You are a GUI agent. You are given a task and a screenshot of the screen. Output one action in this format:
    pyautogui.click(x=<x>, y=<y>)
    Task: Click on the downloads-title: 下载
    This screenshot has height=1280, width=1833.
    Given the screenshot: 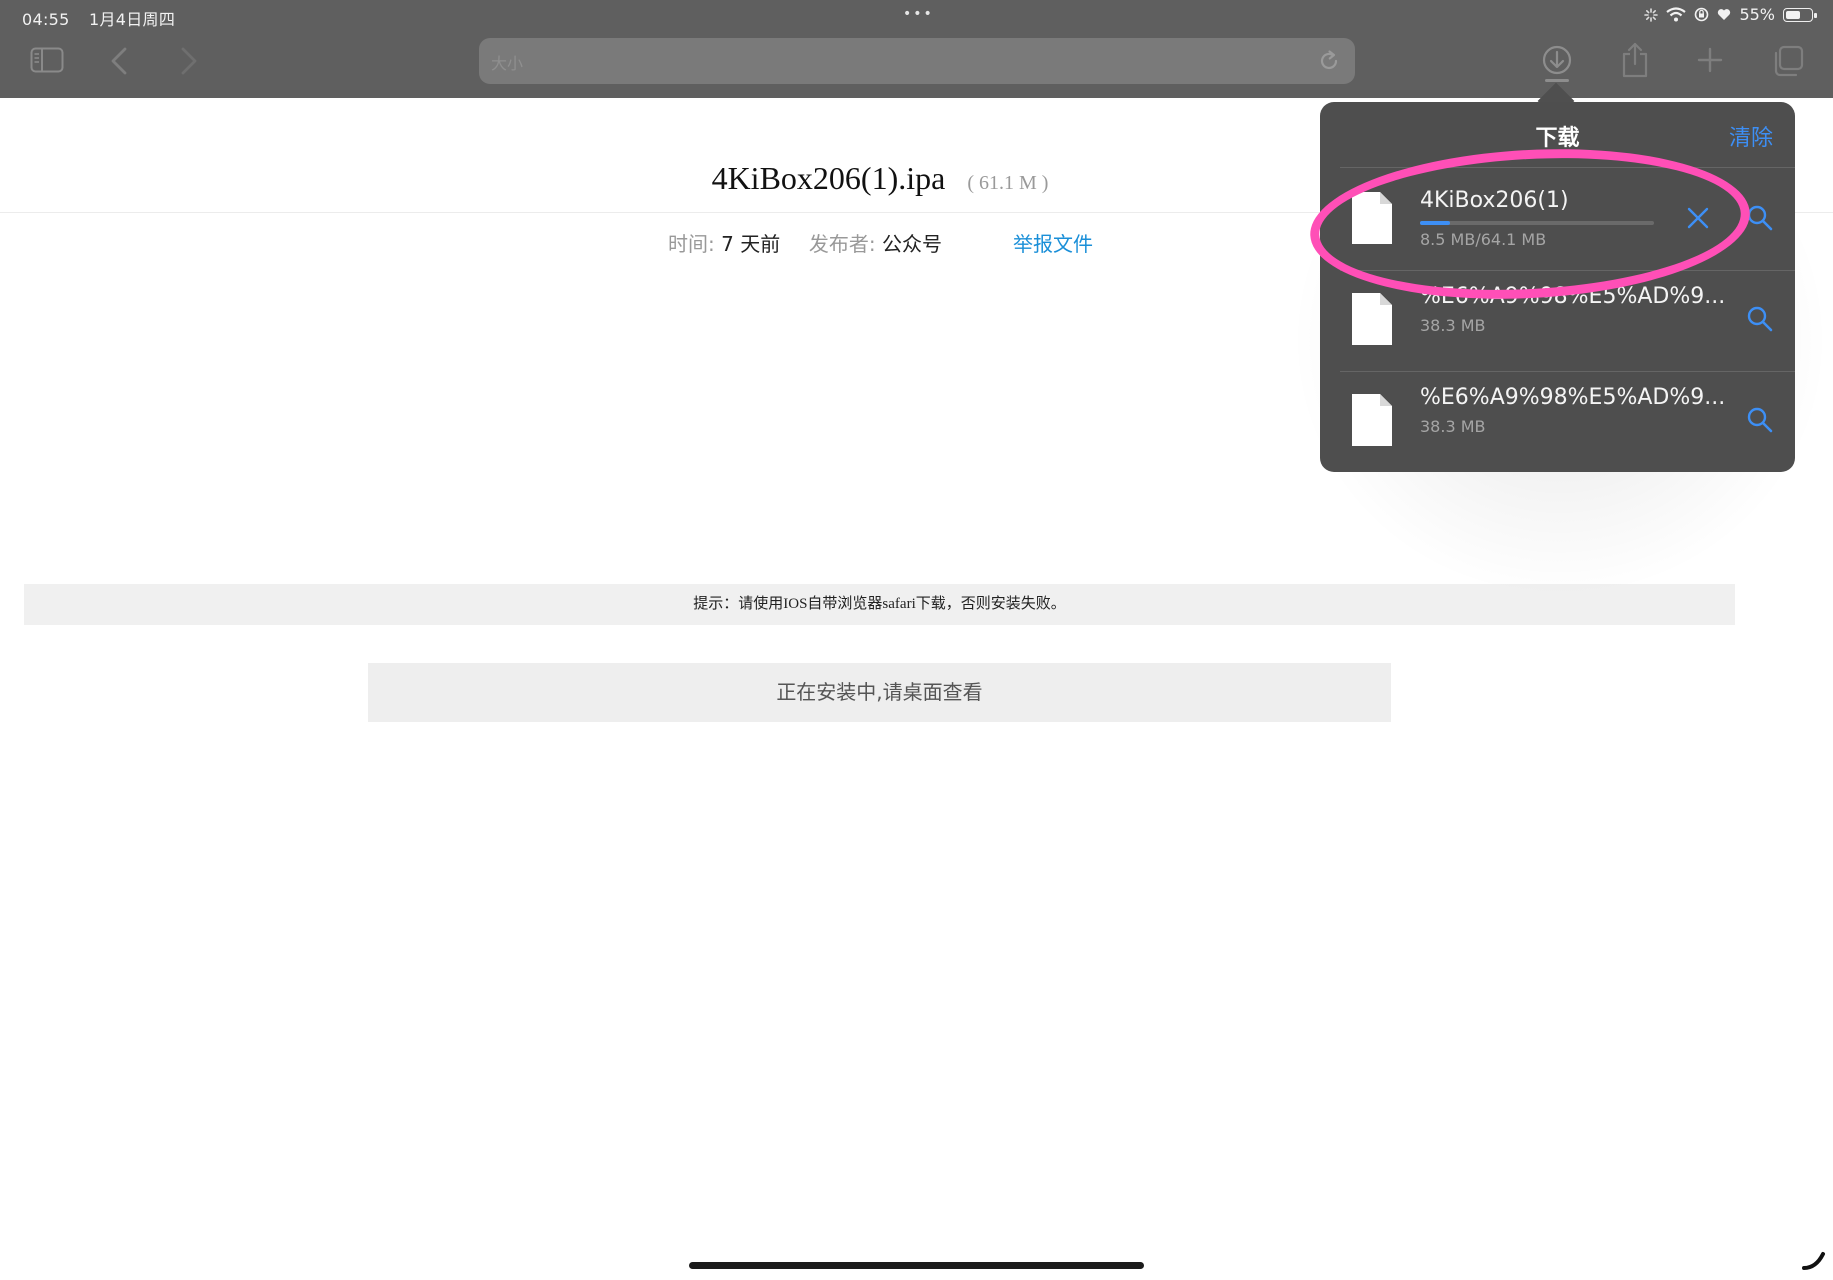 What is the action you would take?
    pyautogui.click(x=1557, y=138)
    